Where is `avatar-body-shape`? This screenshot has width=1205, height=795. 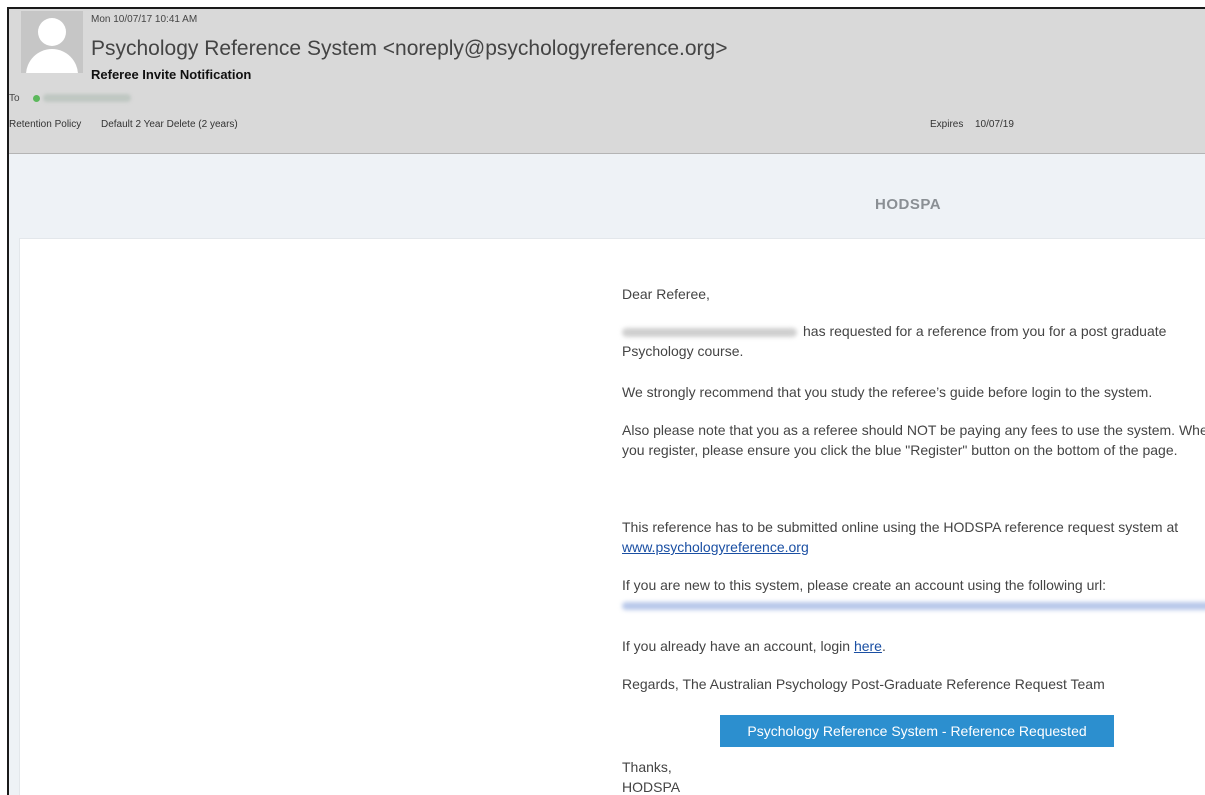
avatar-body-shape is located at coordinates (52, 61).